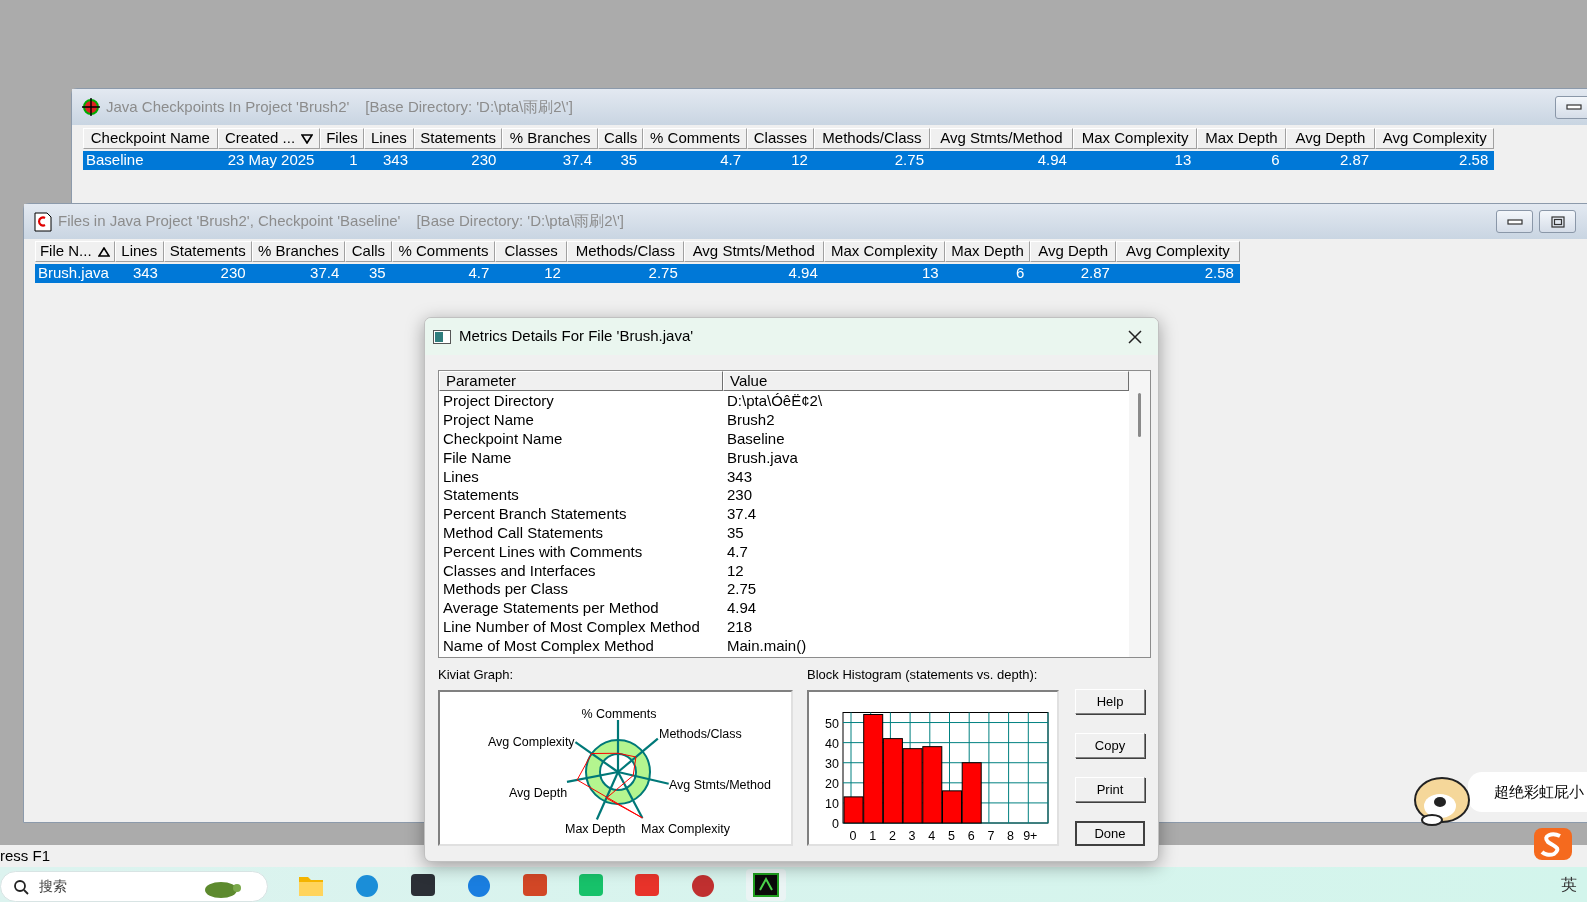 This screenshot has height=902, width=1587. What do you see at coordinates (926, 381) in the screenshot?
I see `column-header: Value` at bounding box center [926, 381].